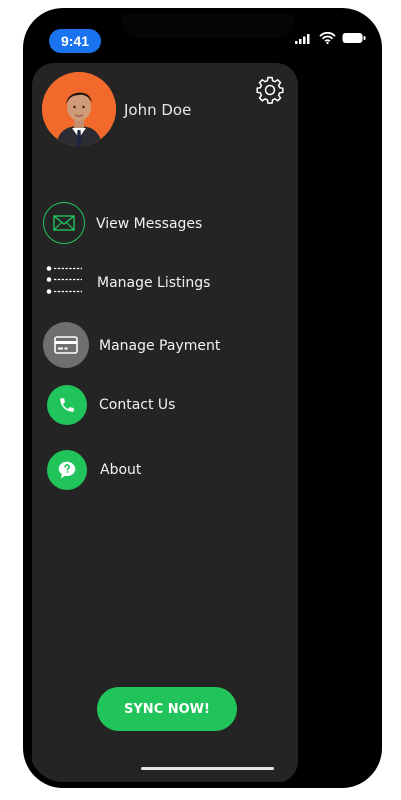  I want to click on menu-item-view-messages: View Messages, so click(165, 223).